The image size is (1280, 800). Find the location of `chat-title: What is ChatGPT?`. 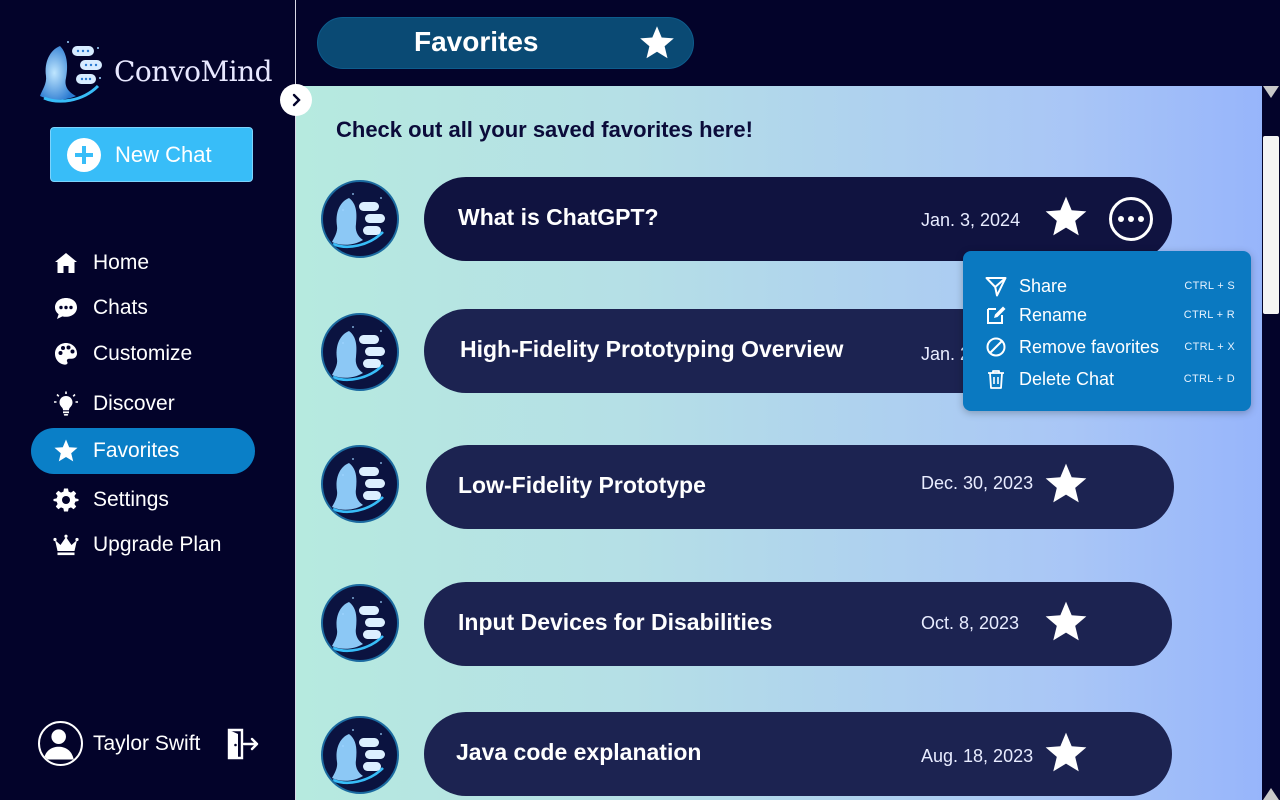

chat-title: What is ChatGPT? is located at coordinates (558, 217).